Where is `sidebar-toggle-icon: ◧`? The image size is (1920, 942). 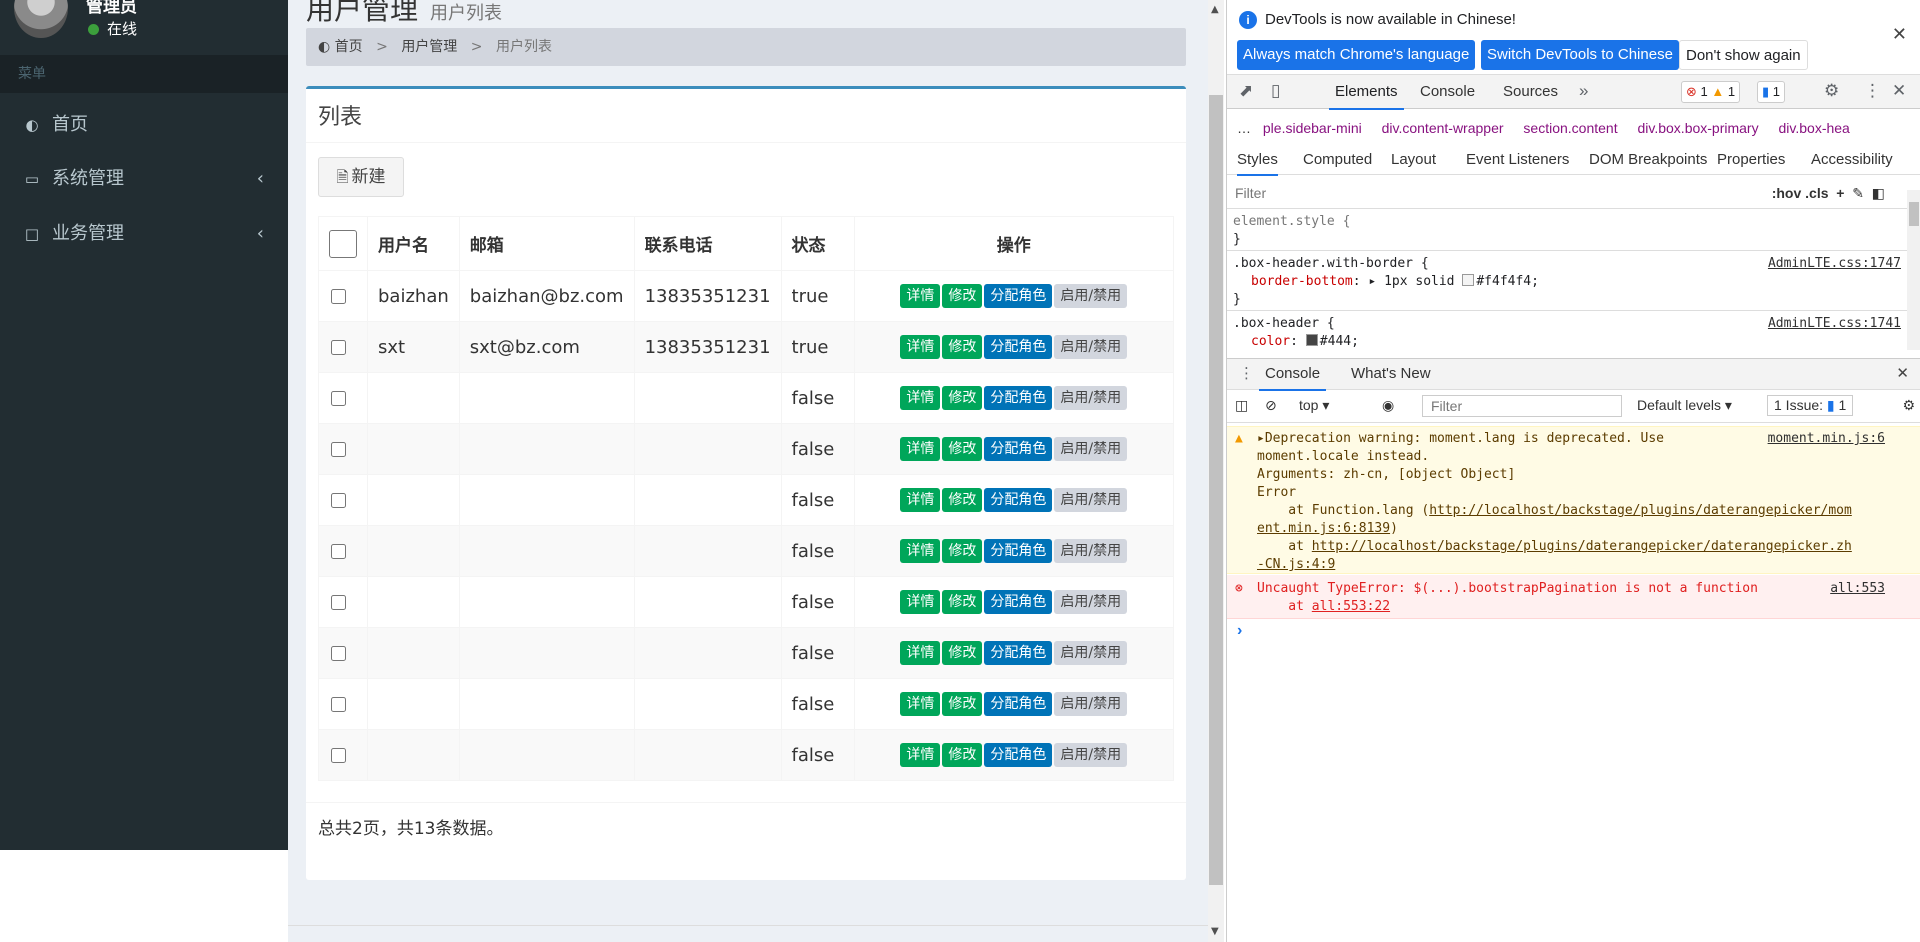
sidebar-toggle-icon: ◧ is located at coordinates (1878, 193).